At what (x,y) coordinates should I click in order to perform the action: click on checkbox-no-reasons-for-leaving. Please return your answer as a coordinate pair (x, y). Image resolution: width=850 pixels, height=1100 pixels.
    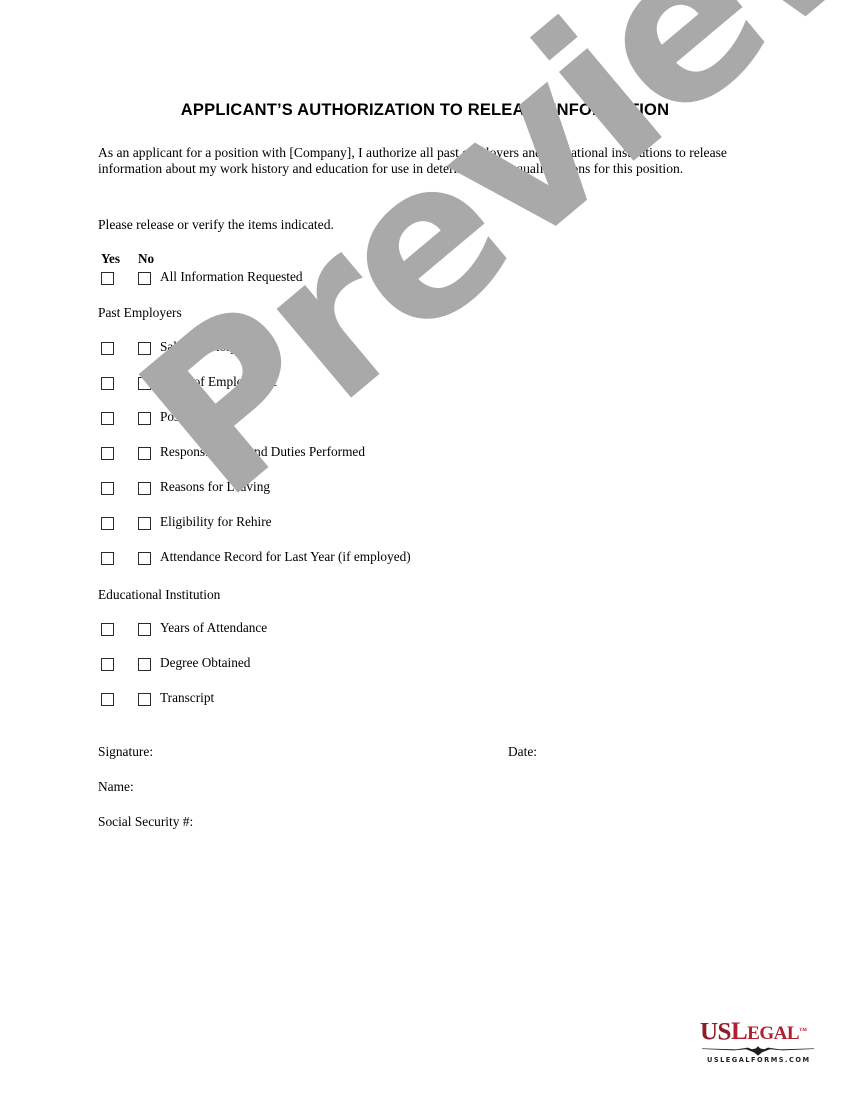
    Looking at the image, I should click on (144, 488).